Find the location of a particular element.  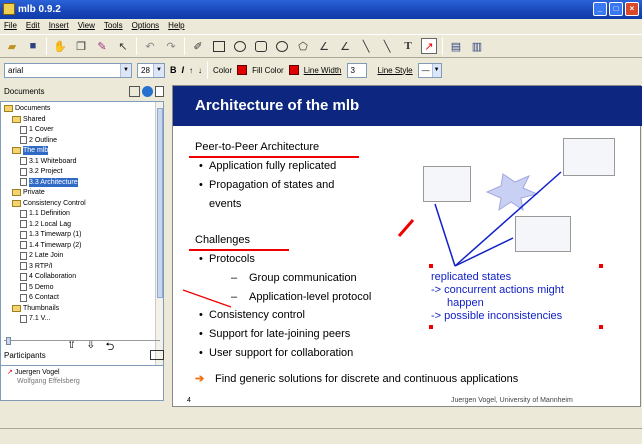

redo-icon: ↷ is located at coordinates (171, 46).